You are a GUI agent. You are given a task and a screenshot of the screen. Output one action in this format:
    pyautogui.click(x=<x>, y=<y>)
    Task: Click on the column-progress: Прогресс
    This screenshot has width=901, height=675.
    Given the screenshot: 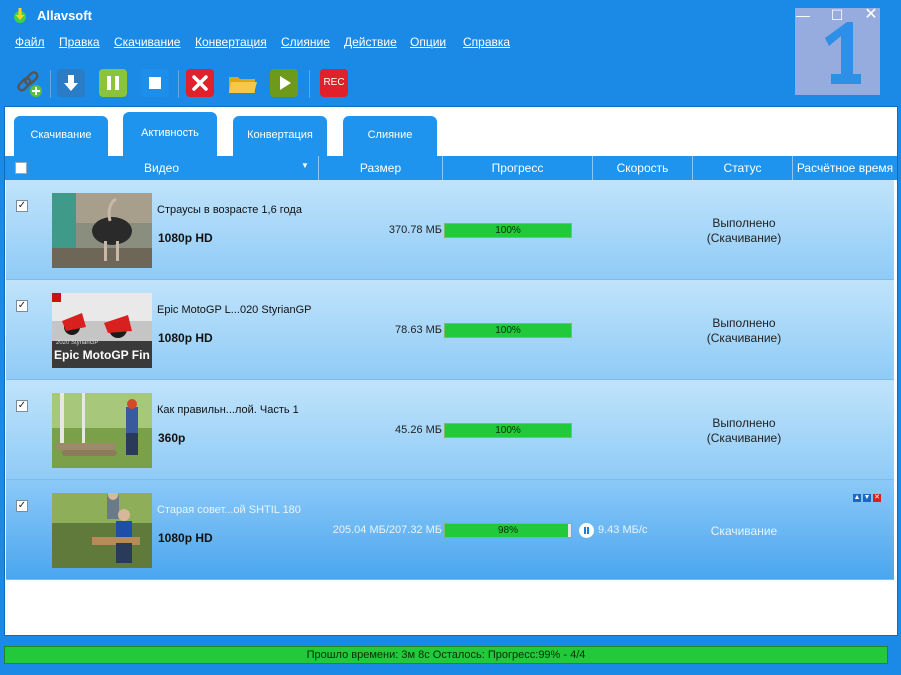 What is the action you would take?
    pyautogui.click(x=518, y=168)
    